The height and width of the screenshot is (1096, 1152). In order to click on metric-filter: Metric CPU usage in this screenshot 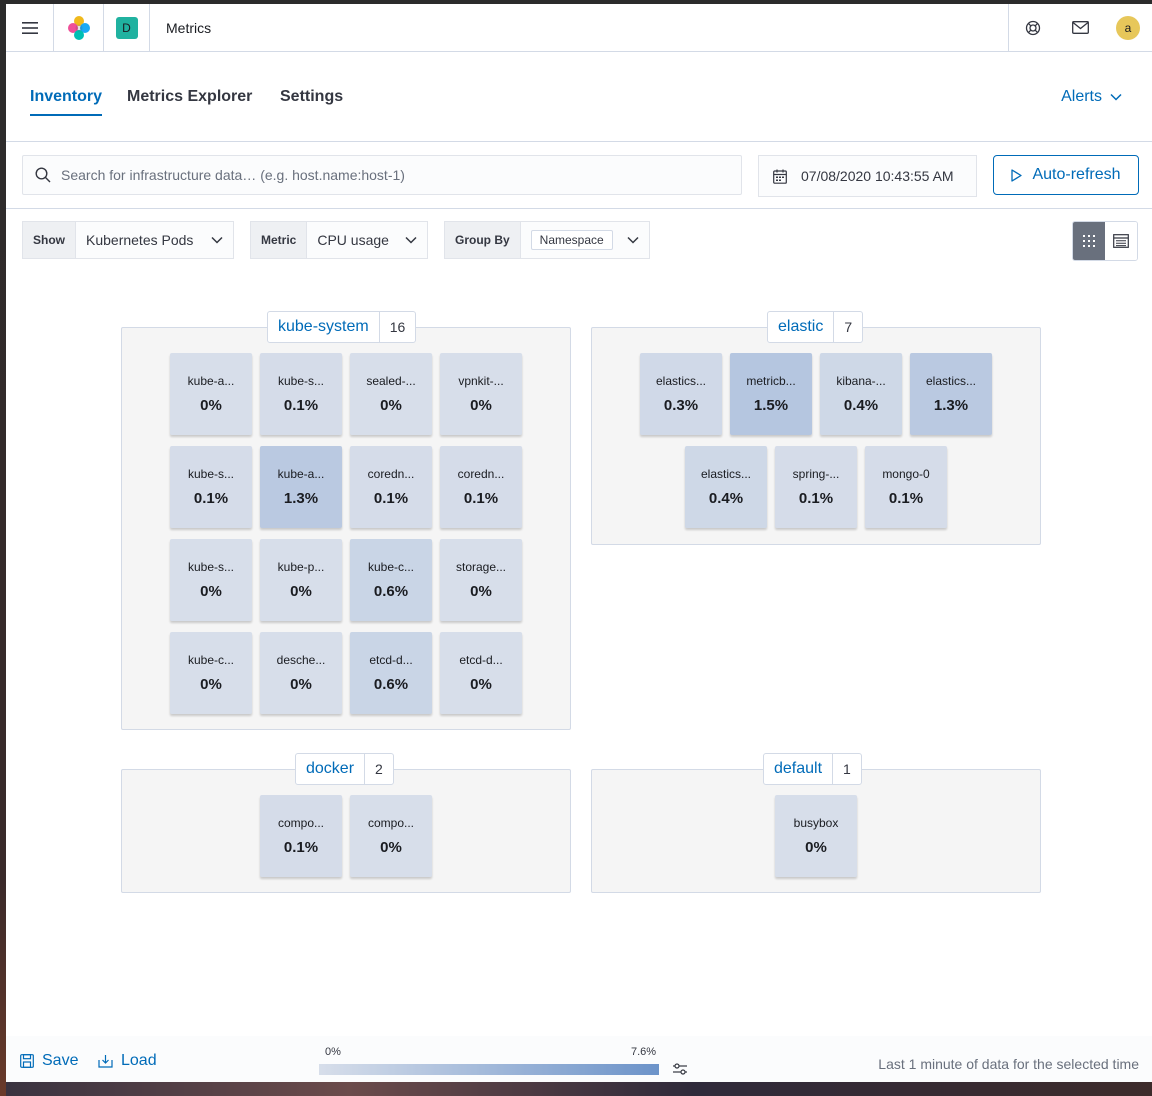, I will do `click(339, 240)`.